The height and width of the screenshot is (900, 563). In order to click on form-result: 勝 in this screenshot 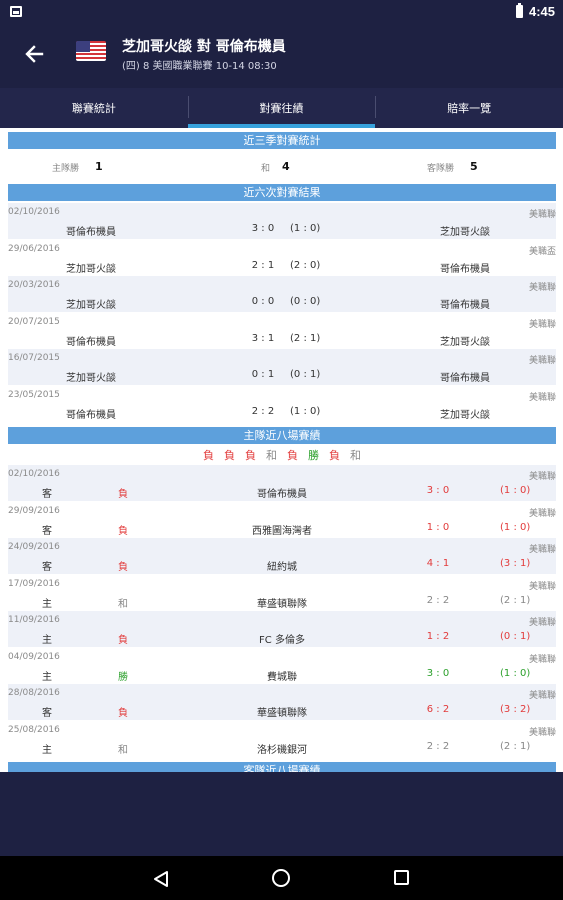, I will do `click(313, 455)`.